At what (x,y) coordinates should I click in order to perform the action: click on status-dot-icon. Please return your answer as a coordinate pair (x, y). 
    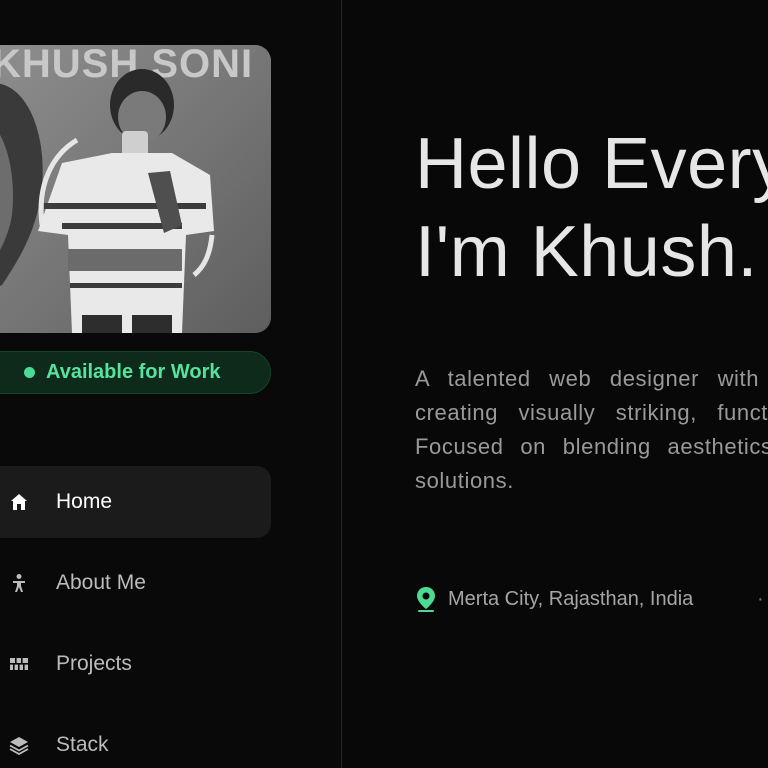
    Looking at the image, I should click on (29, 372).